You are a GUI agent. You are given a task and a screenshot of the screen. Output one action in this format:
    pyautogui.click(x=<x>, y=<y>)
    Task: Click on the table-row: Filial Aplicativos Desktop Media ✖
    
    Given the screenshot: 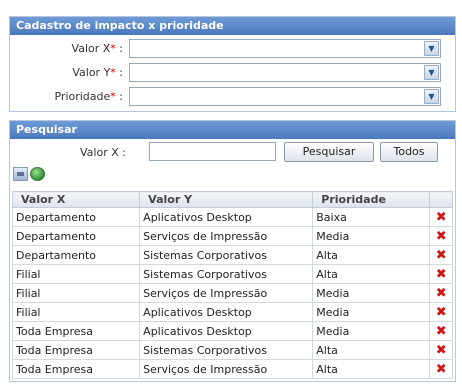 What is the action you would take?
    pyautogui.click(x=232, y=312)
    